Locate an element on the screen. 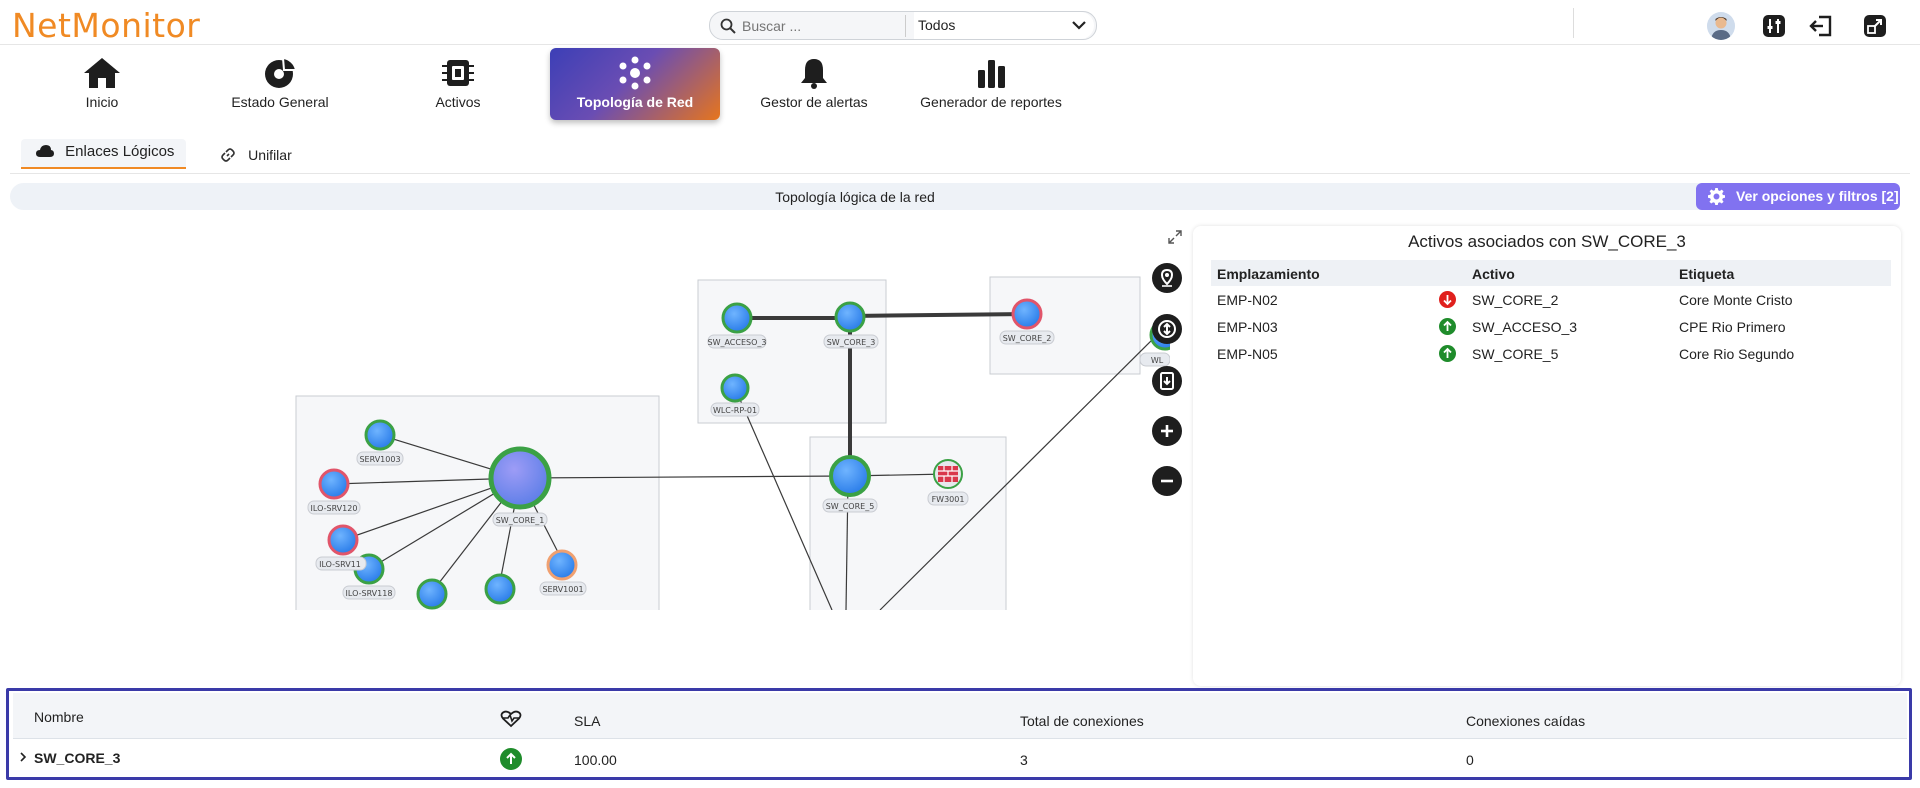 Image resolution: width=1920 pixels, height=788 pixels. heart-pulse-icon is located at coordinates (511, 719).